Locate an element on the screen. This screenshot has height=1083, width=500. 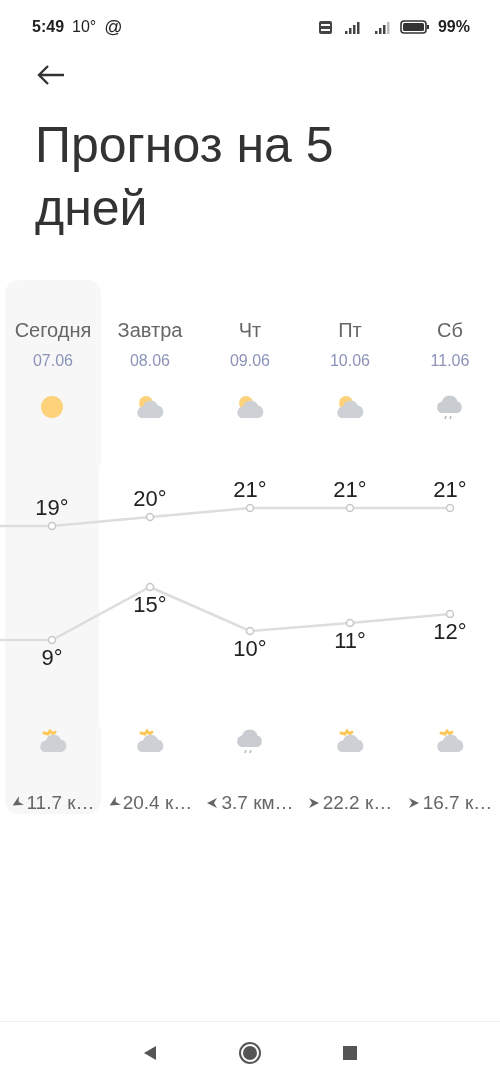
battery-icon is located at coordinates (414, 27).